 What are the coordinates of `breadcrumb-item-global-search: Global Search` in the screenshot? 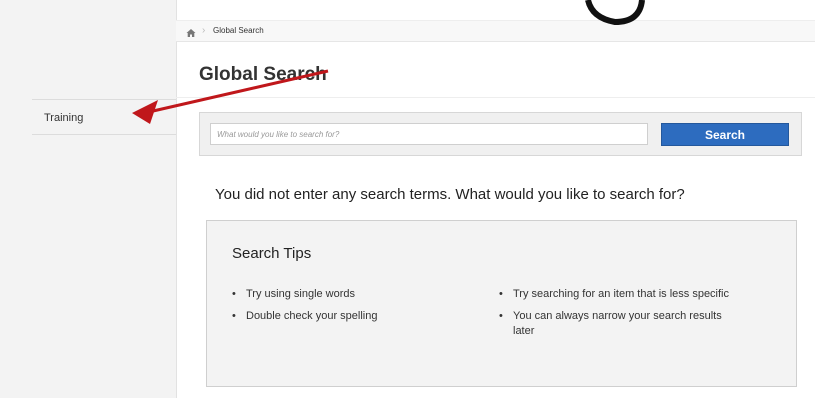 It's located at (238, 31).